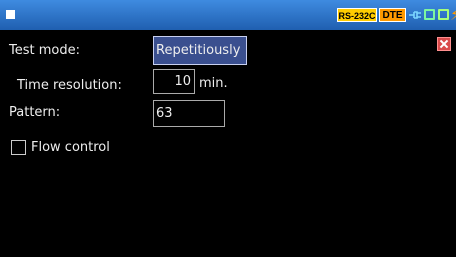  What do you see at coordinates (415, 15) in the screenshot?
I see `plug-icon` at bounding box center [415, 15].